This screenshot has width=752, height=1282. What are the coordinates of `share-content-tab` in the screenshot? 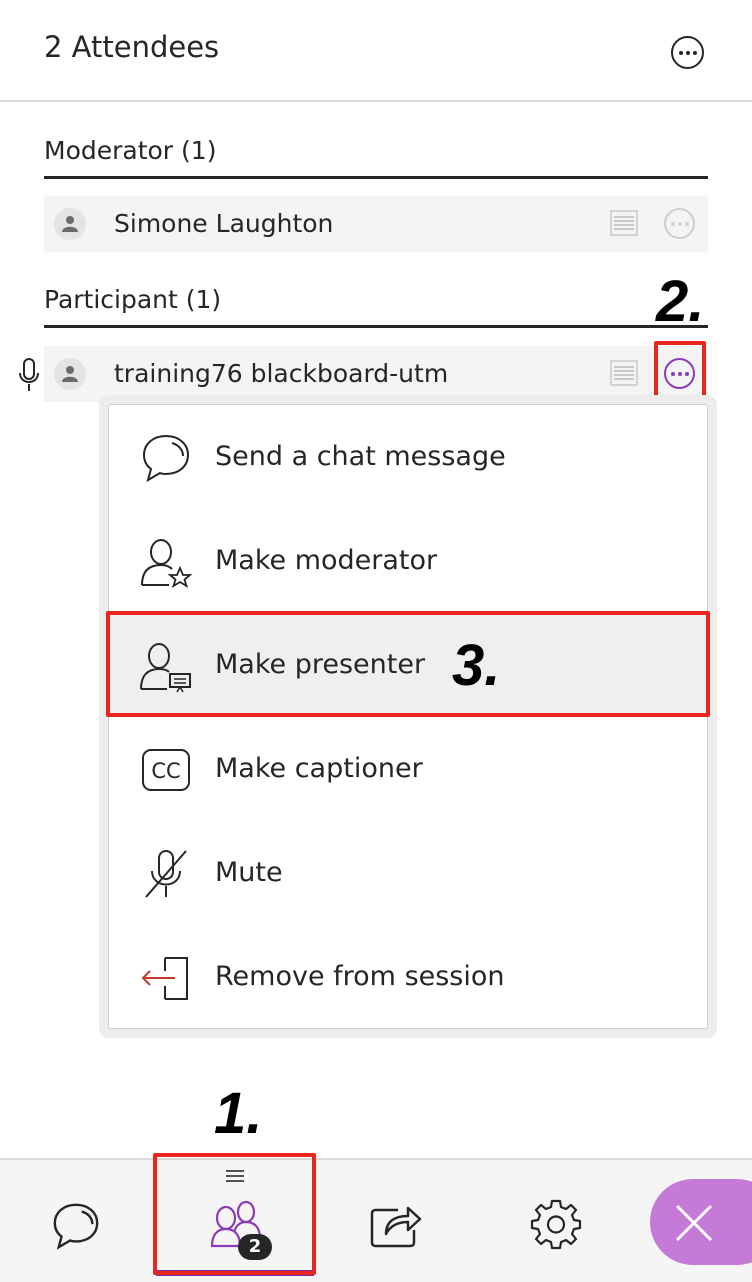 It's located at (396, 1220).